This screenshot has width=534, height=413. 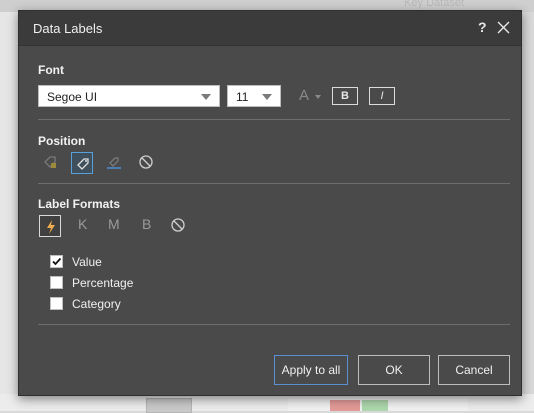 What do you see at coordinates (62, 141) in the screenshot?
I see `position-section-label: Position` at bounding box center [62, 141].